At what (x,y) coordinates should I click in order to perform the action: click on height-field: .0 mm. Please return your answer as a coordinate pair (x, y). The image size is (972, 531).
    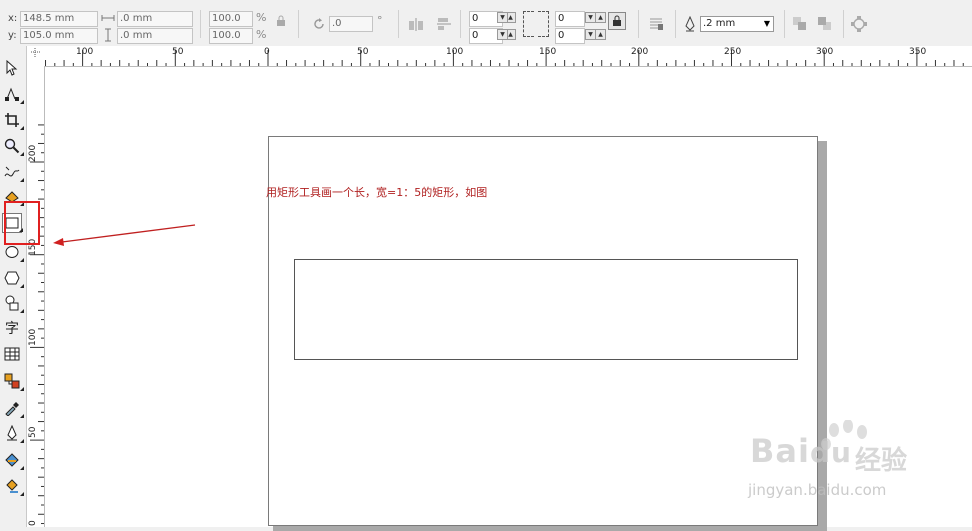
    Looking at the image, I should click on (155, 36).